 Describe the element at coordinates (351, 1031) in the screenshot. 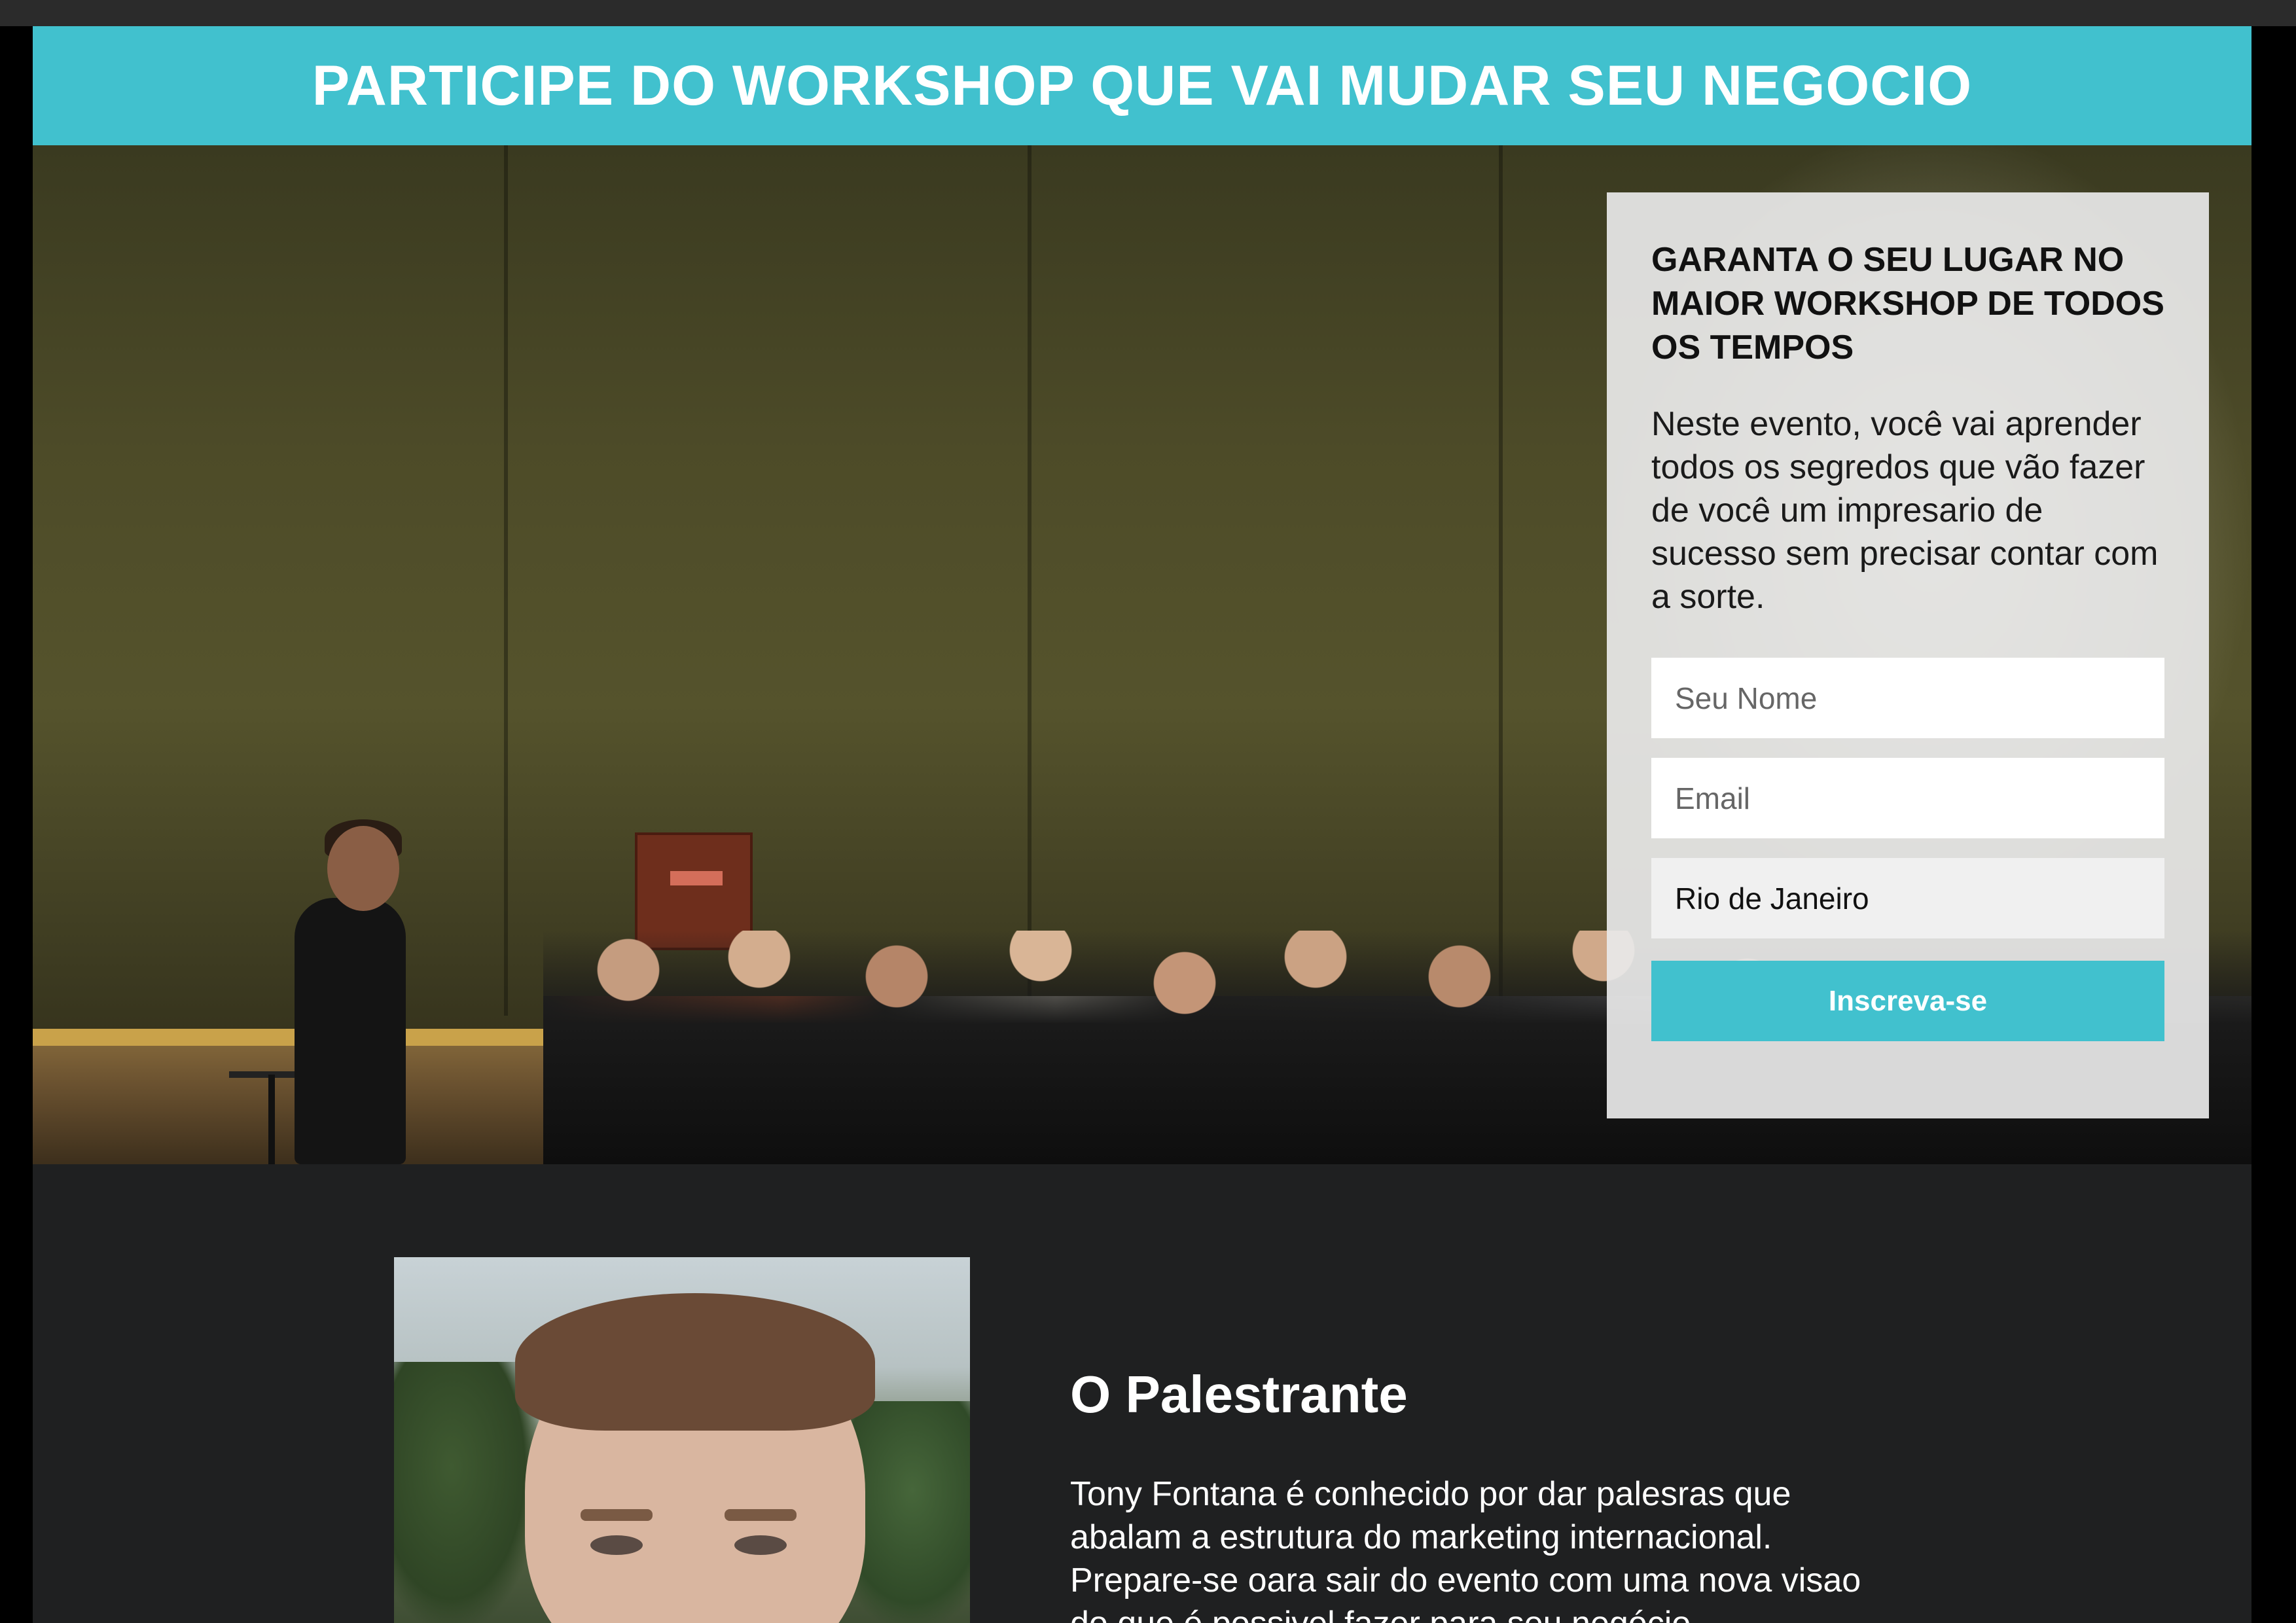

I see `speaker-figure` at that location.